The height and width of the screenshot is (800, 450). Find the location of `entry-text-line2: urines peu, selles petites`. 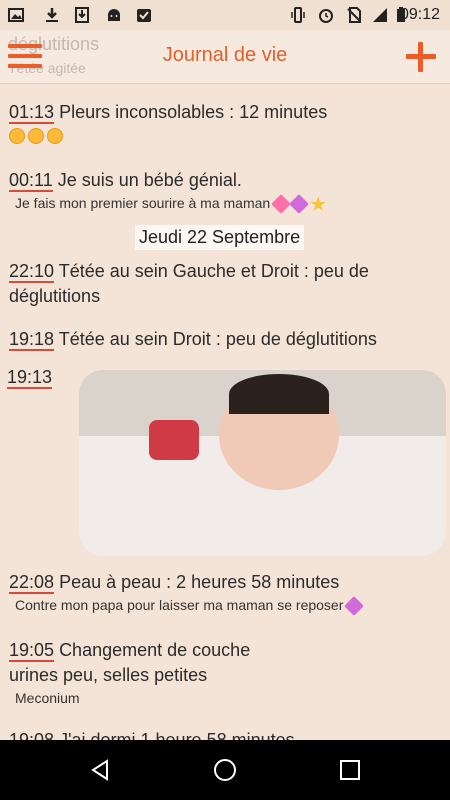

entry-text-line2: urines peu, selles petites is located at coordinates (108, 675).